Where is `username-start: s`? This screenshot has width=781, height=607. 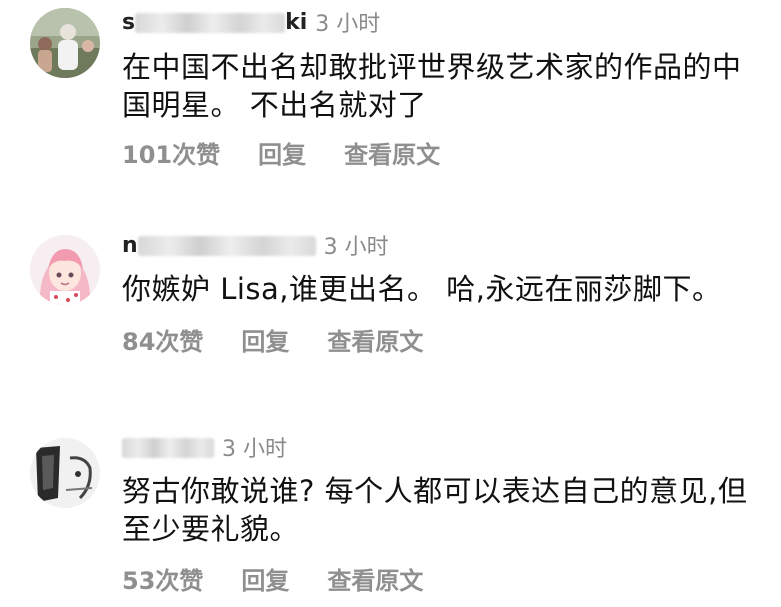 username-start: s is located at coordinates (129, 22).